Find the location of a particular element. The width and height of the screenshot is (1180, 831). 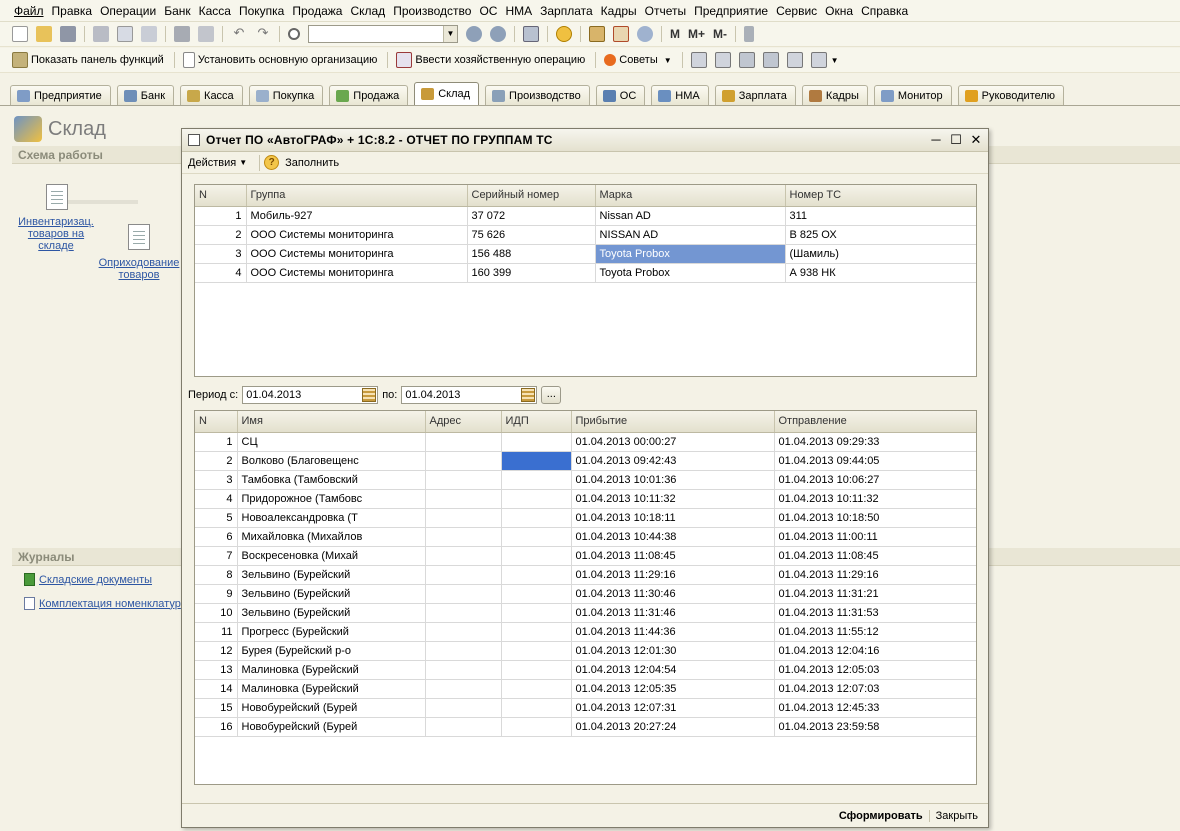

table-cell: 01.04.2013 11:08:45 is located at coordinates (673, 556).